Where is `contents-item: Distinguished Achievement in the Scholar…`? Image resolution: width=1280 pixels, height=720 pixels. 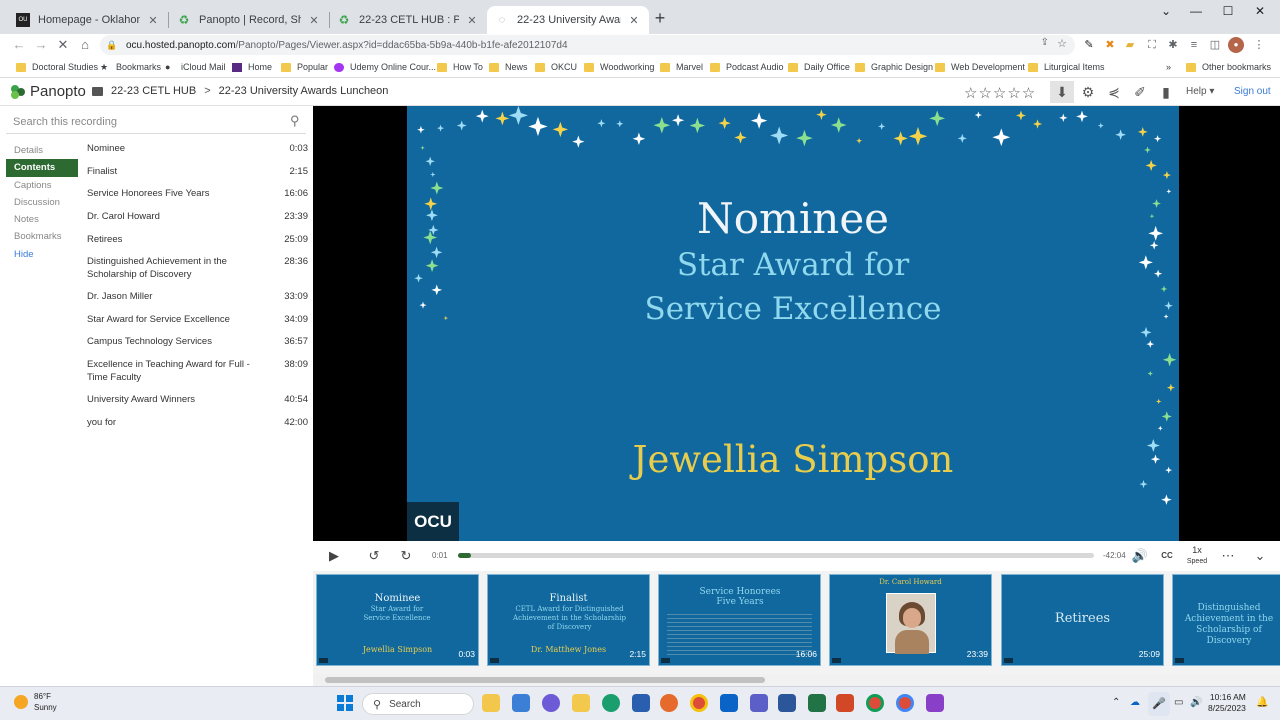 contents-item: Distinguished Achievement in the Scholar… is located at coordinates (194, 268).